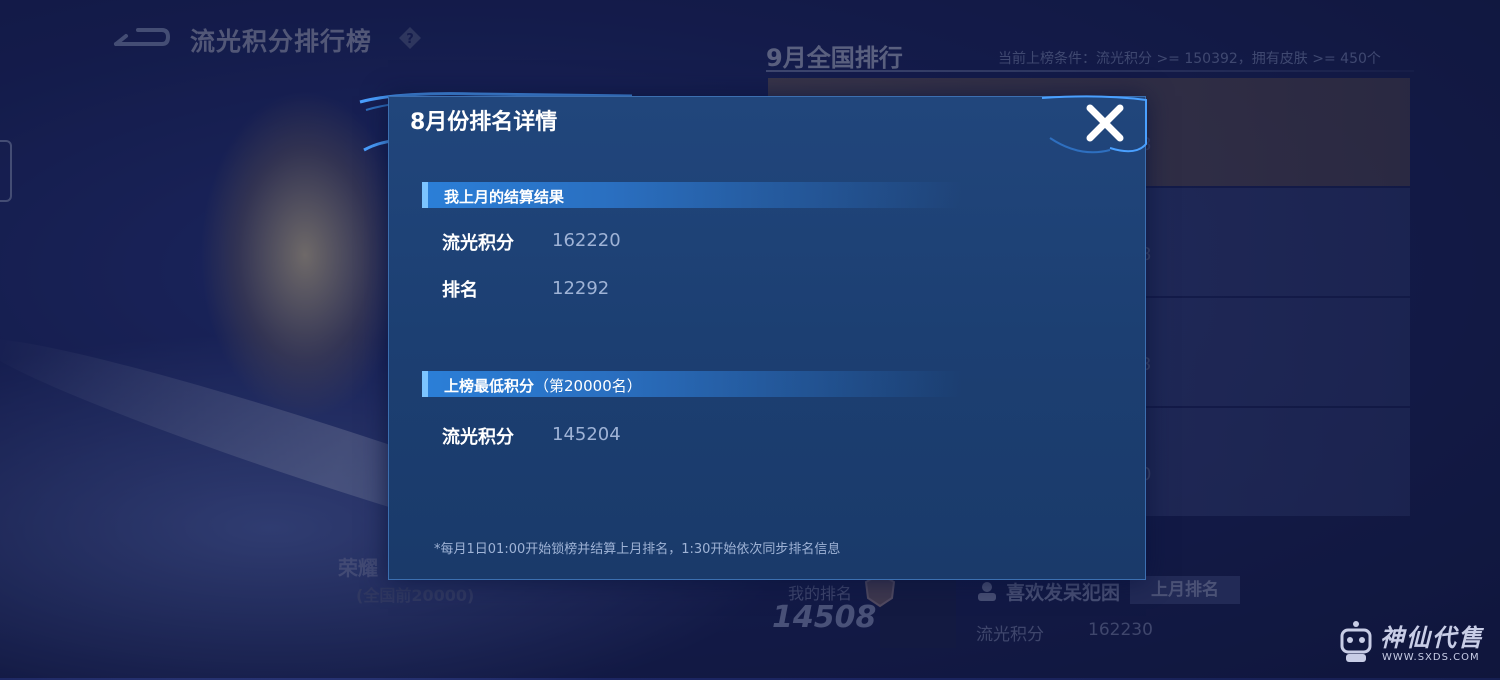  Describe the element at coordinates (586, 240) in the screenshot. I see `score-value: 162220` at that location.